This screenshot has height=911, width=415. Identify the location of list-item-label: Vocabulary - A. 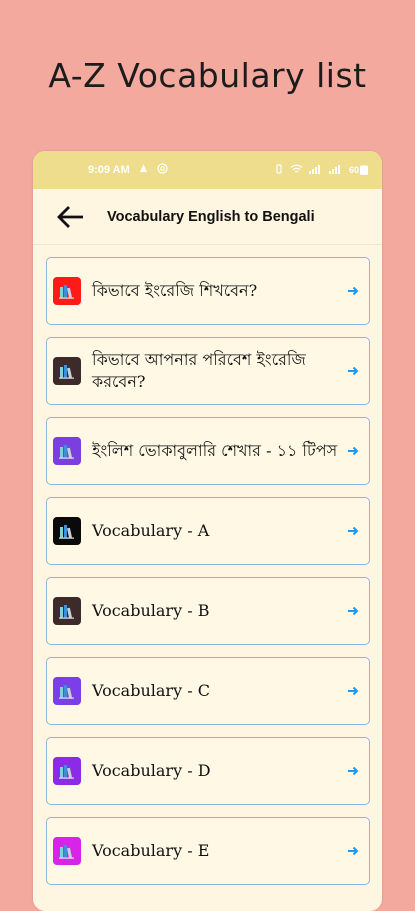
(151, 530).